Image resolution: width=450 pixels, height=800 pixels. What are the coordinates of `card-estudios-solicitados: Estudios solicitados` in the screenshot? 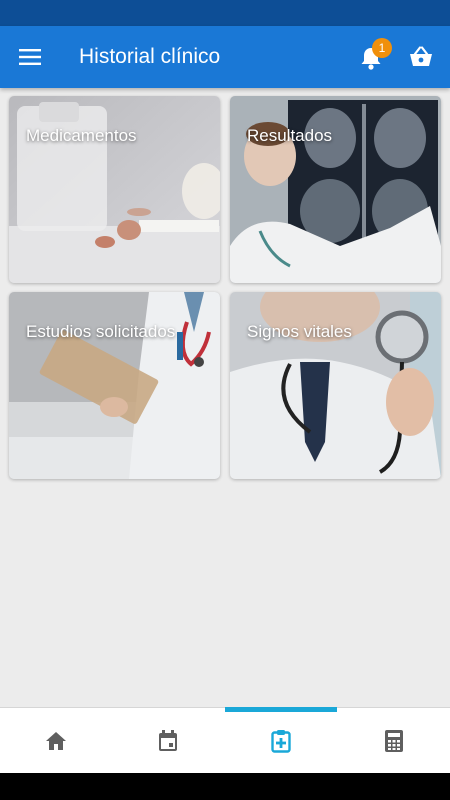 It's located at (114, 385).